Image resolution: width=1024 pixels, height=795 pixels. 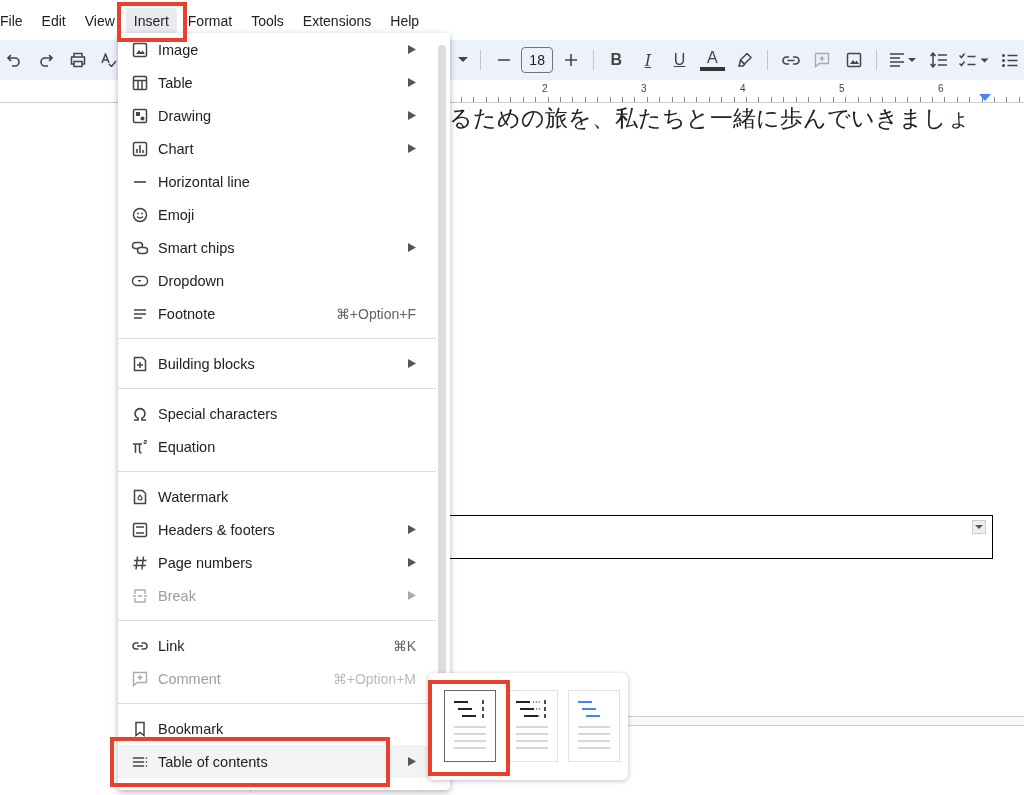 I want to click on font-size-field: 18, so click(x=537, y=60).